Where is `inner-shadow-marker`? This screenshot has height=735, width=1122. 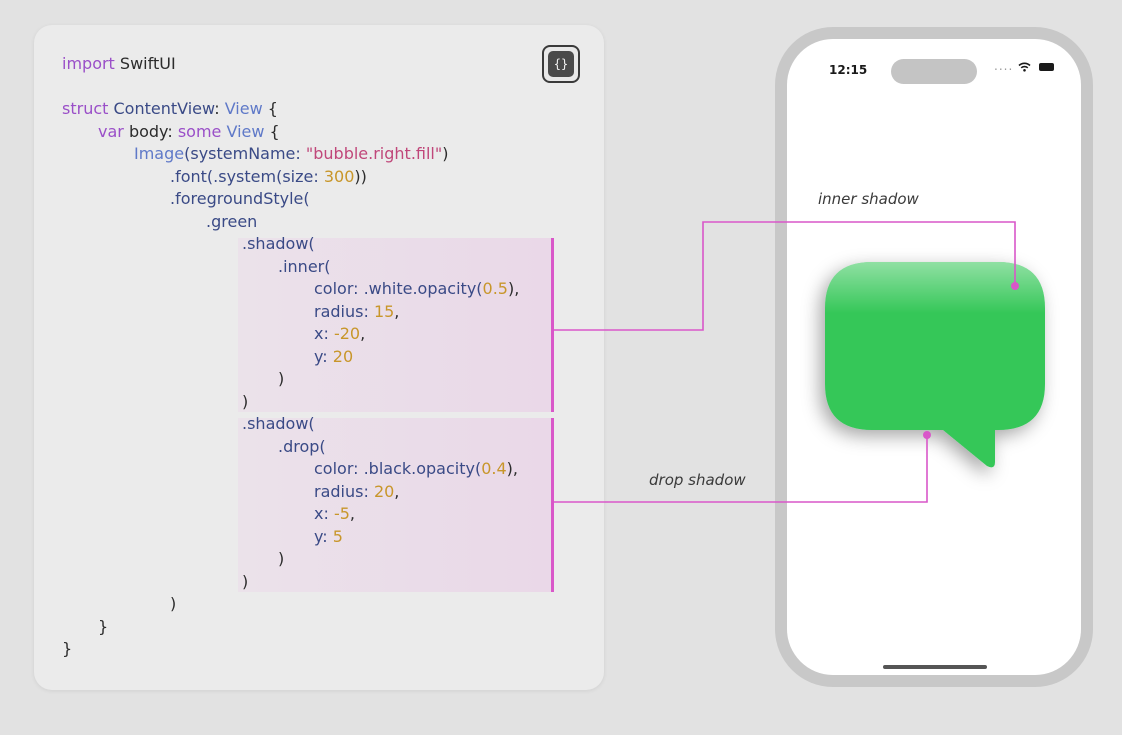 inner-shadow-marker is located at coordinates (1015, 286).